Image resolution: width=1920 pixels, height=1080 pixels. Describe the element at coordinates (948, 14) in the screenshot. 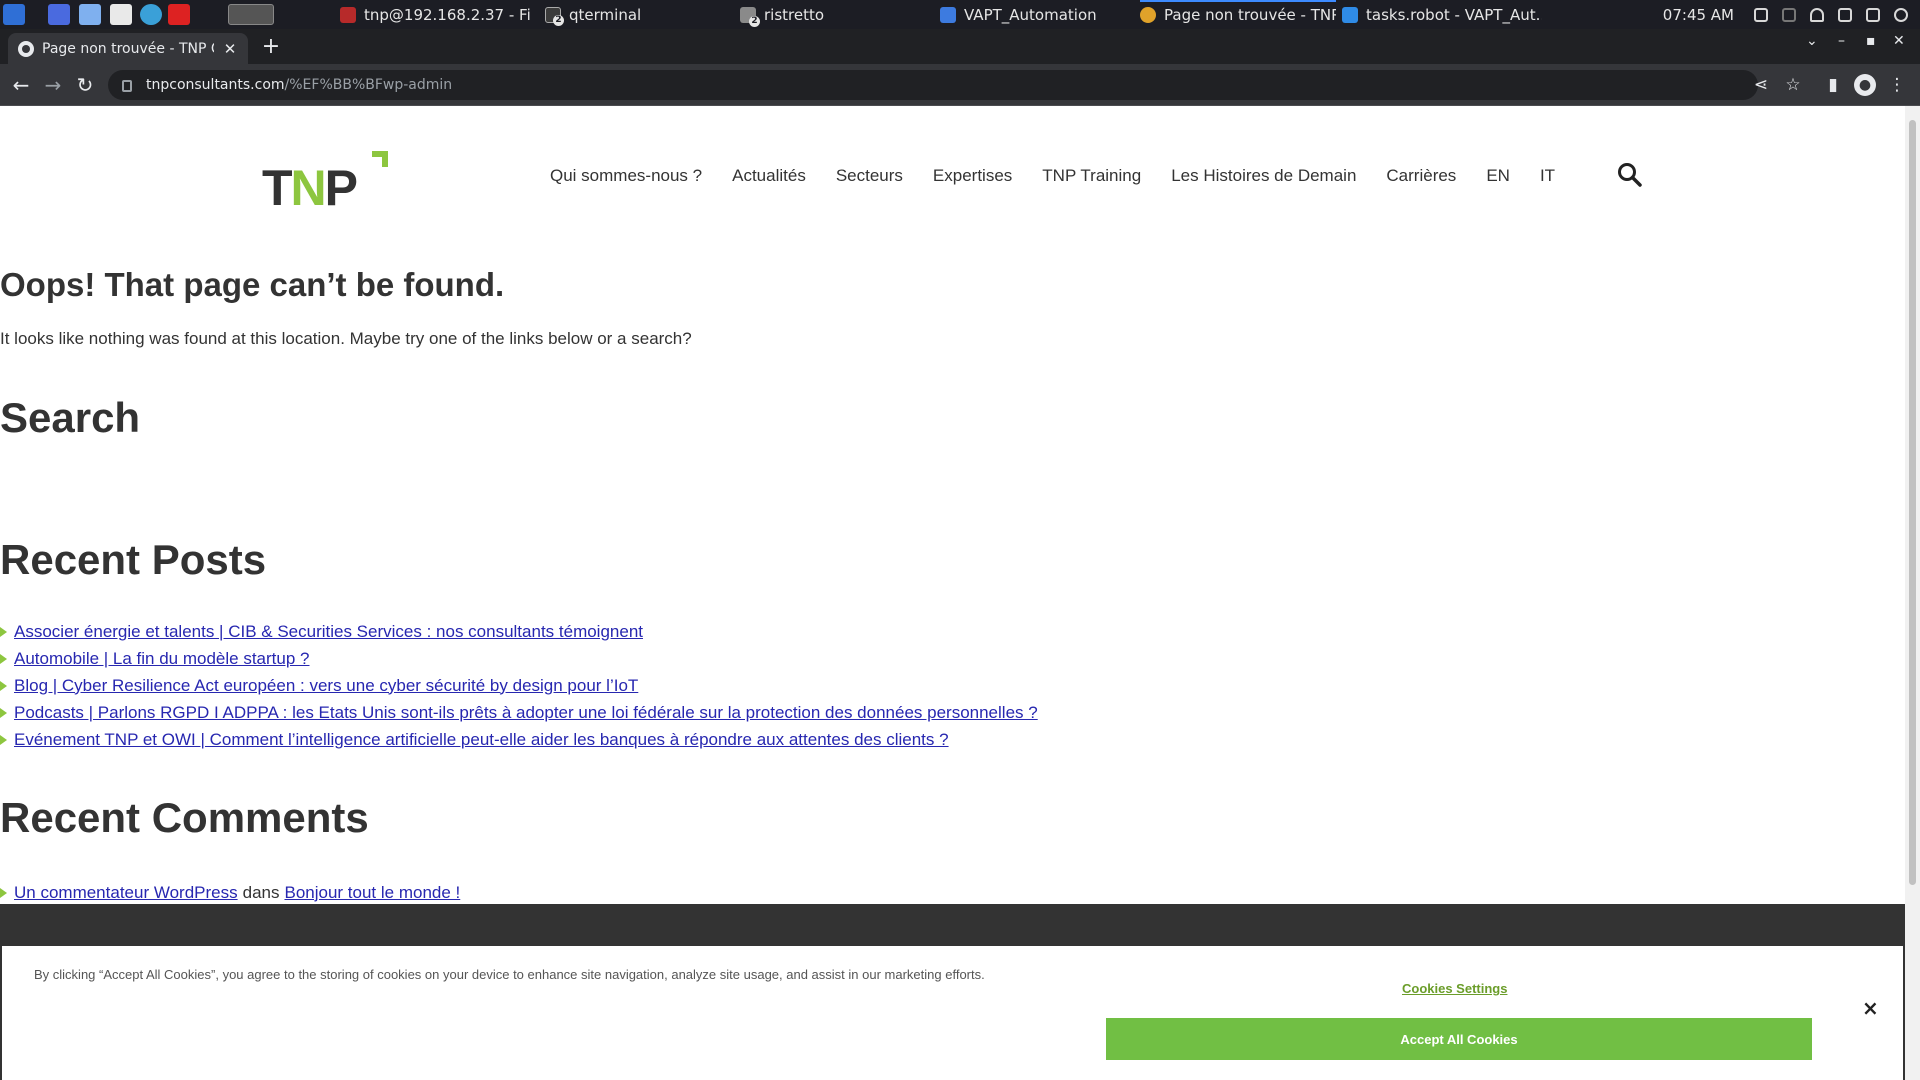

I see `folder-icon` at that location.